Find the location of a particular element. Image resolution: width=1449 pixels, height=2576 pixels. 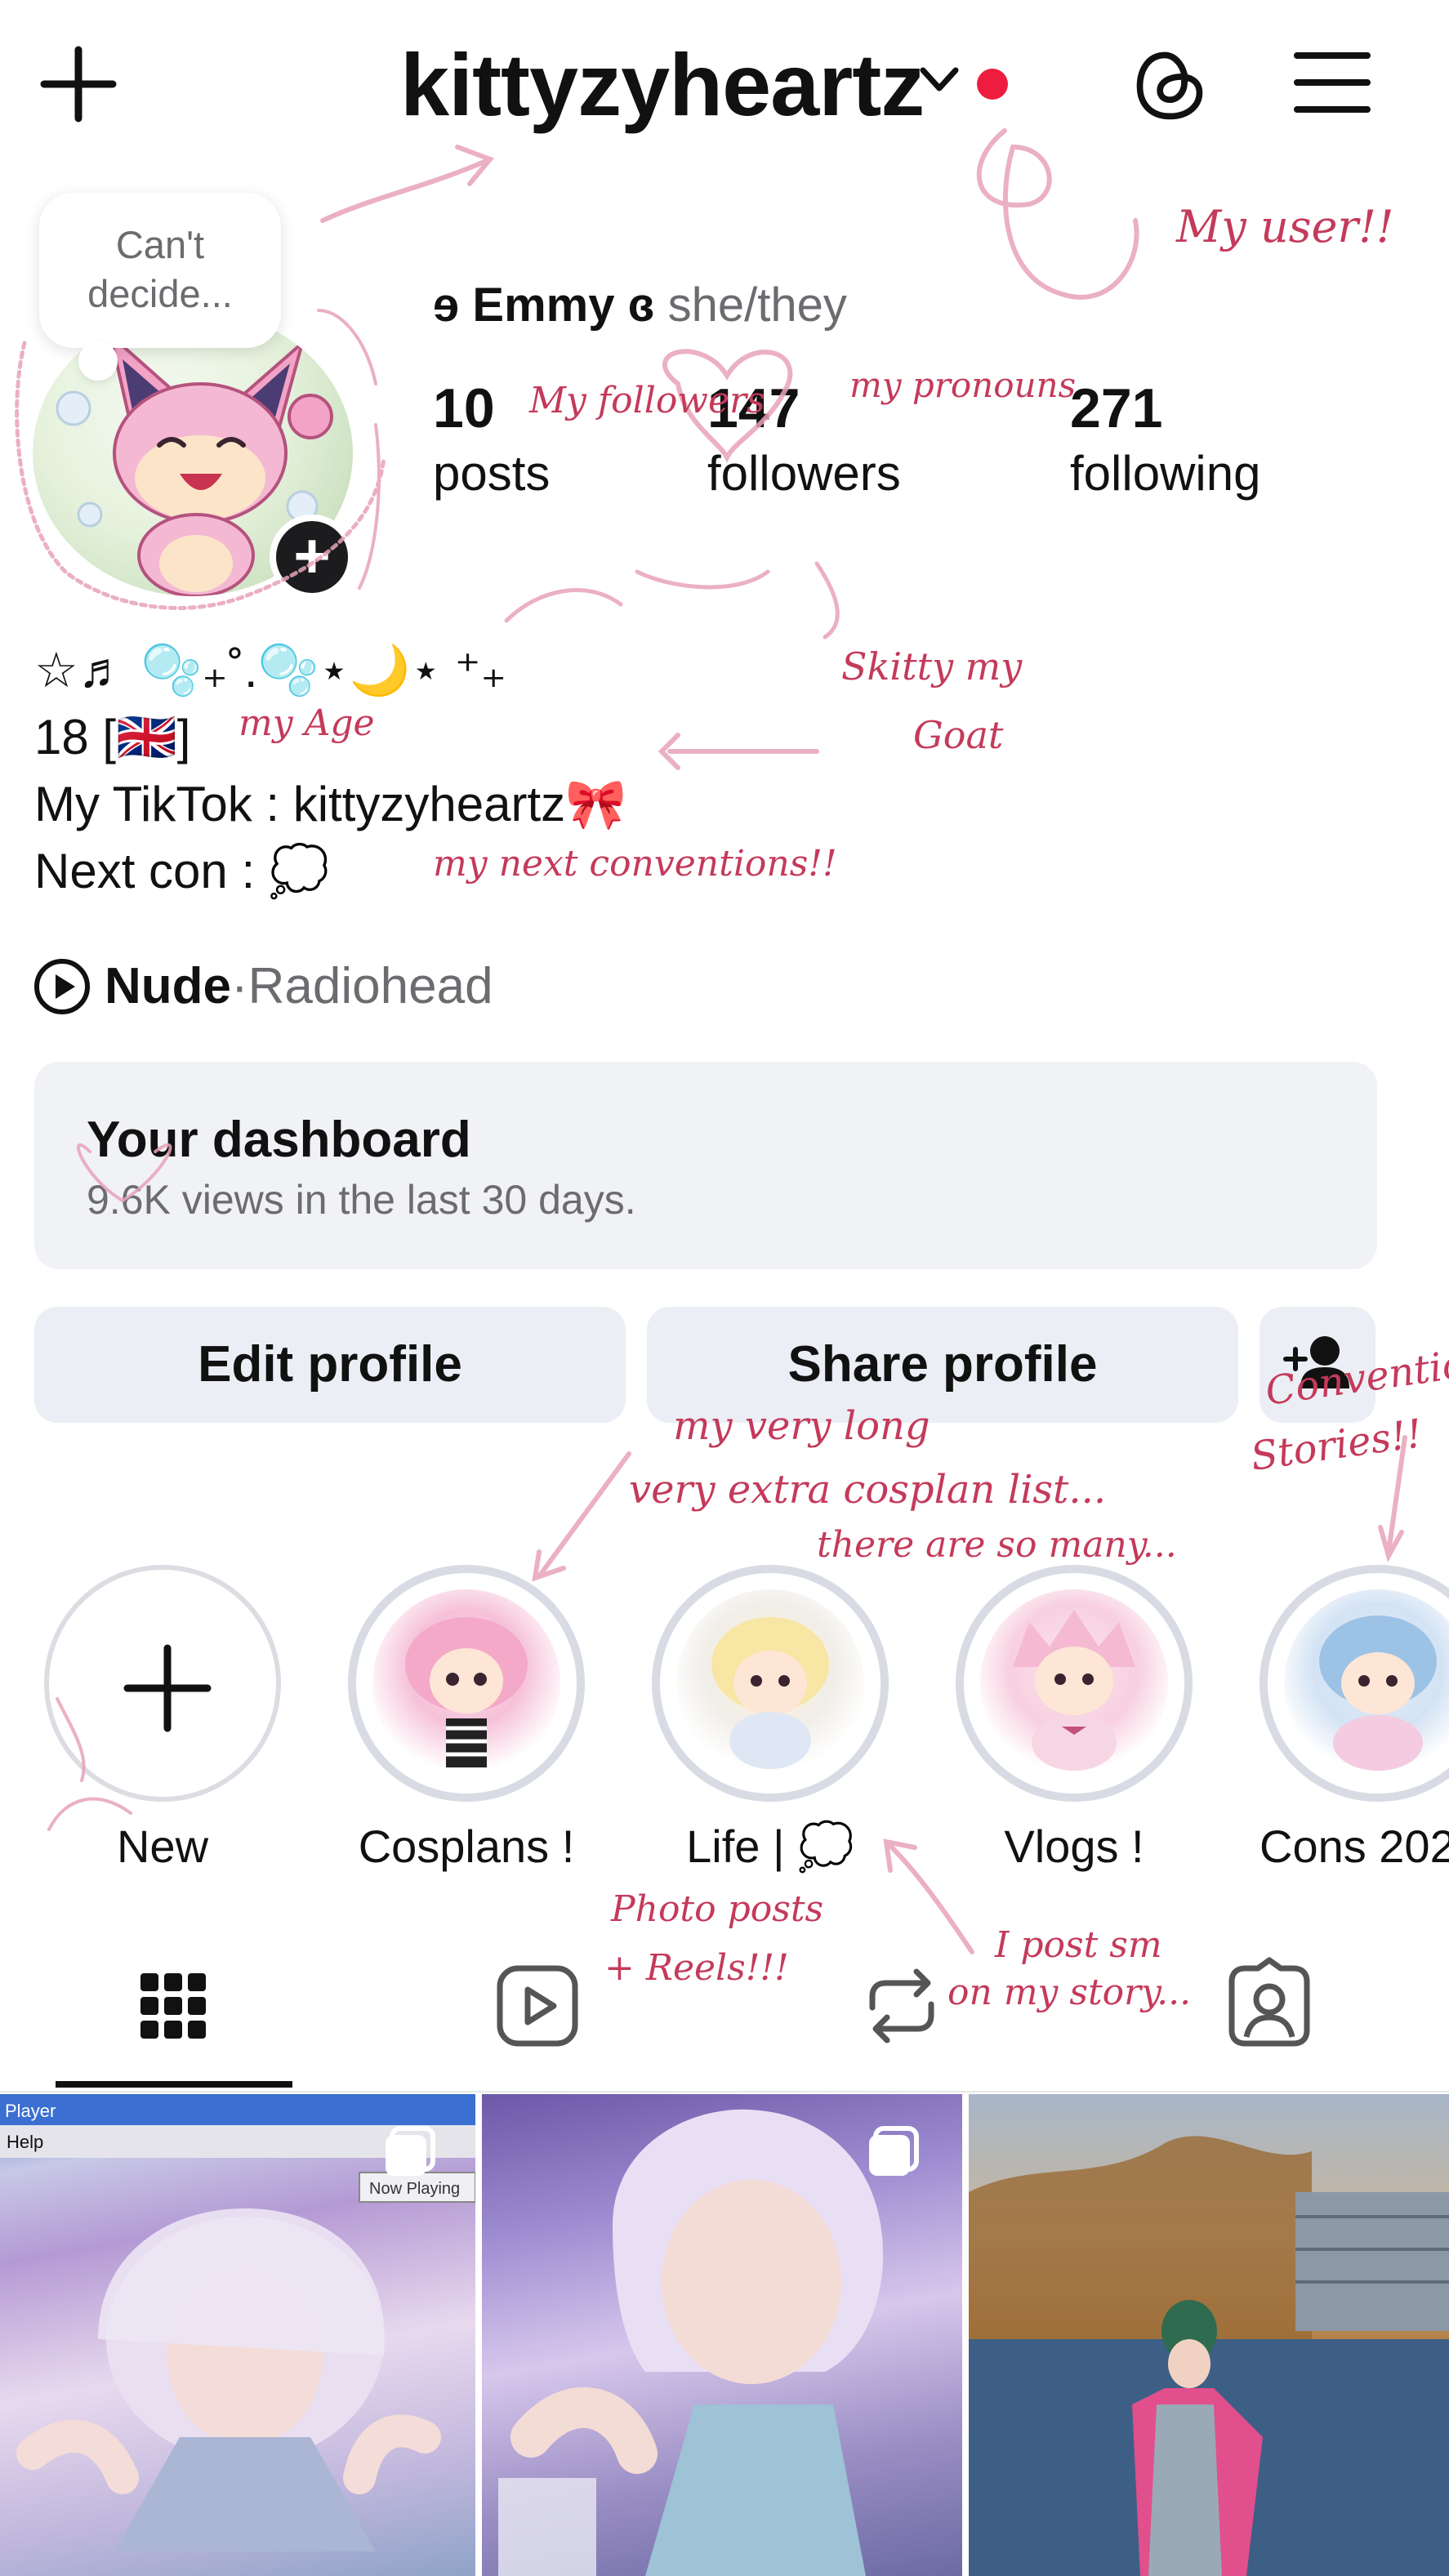

followers-label: followers is located at coordinates (804, 473).